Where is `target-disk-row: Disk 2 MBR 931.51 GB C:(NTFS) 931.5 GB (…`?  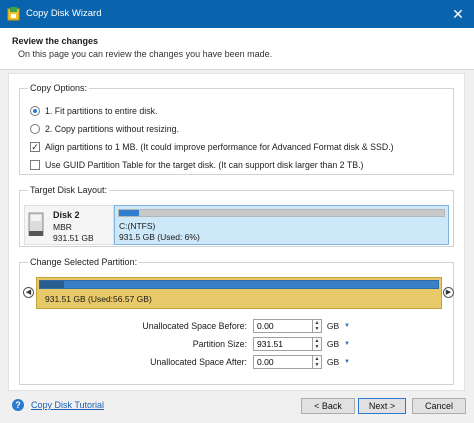 target-disk-row: Disk 2 MBR 931.51 GB C:(NTFS) 931.5 GB (… is located at coordinates (236, 225).